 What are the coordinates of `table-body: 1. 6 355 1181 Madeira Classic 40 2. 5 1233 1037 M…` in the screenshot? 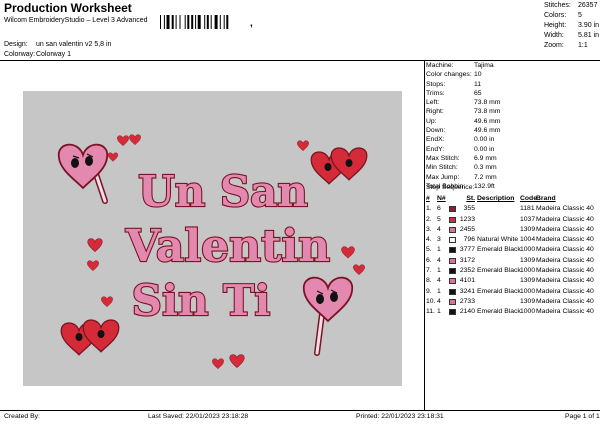 It's located at (513, 260).